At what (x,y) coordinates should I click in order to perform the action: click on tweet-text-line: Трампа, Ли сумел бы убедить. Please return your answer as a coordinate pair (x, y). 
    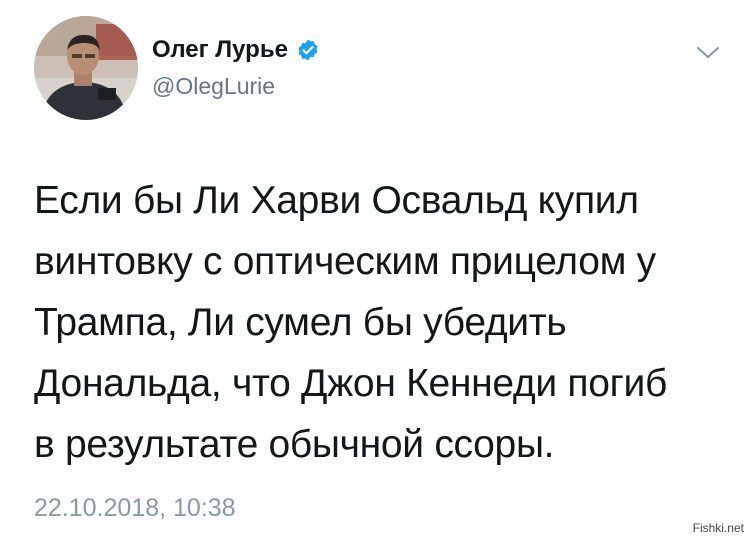
    Looking at the image, I should click on (300, 322).